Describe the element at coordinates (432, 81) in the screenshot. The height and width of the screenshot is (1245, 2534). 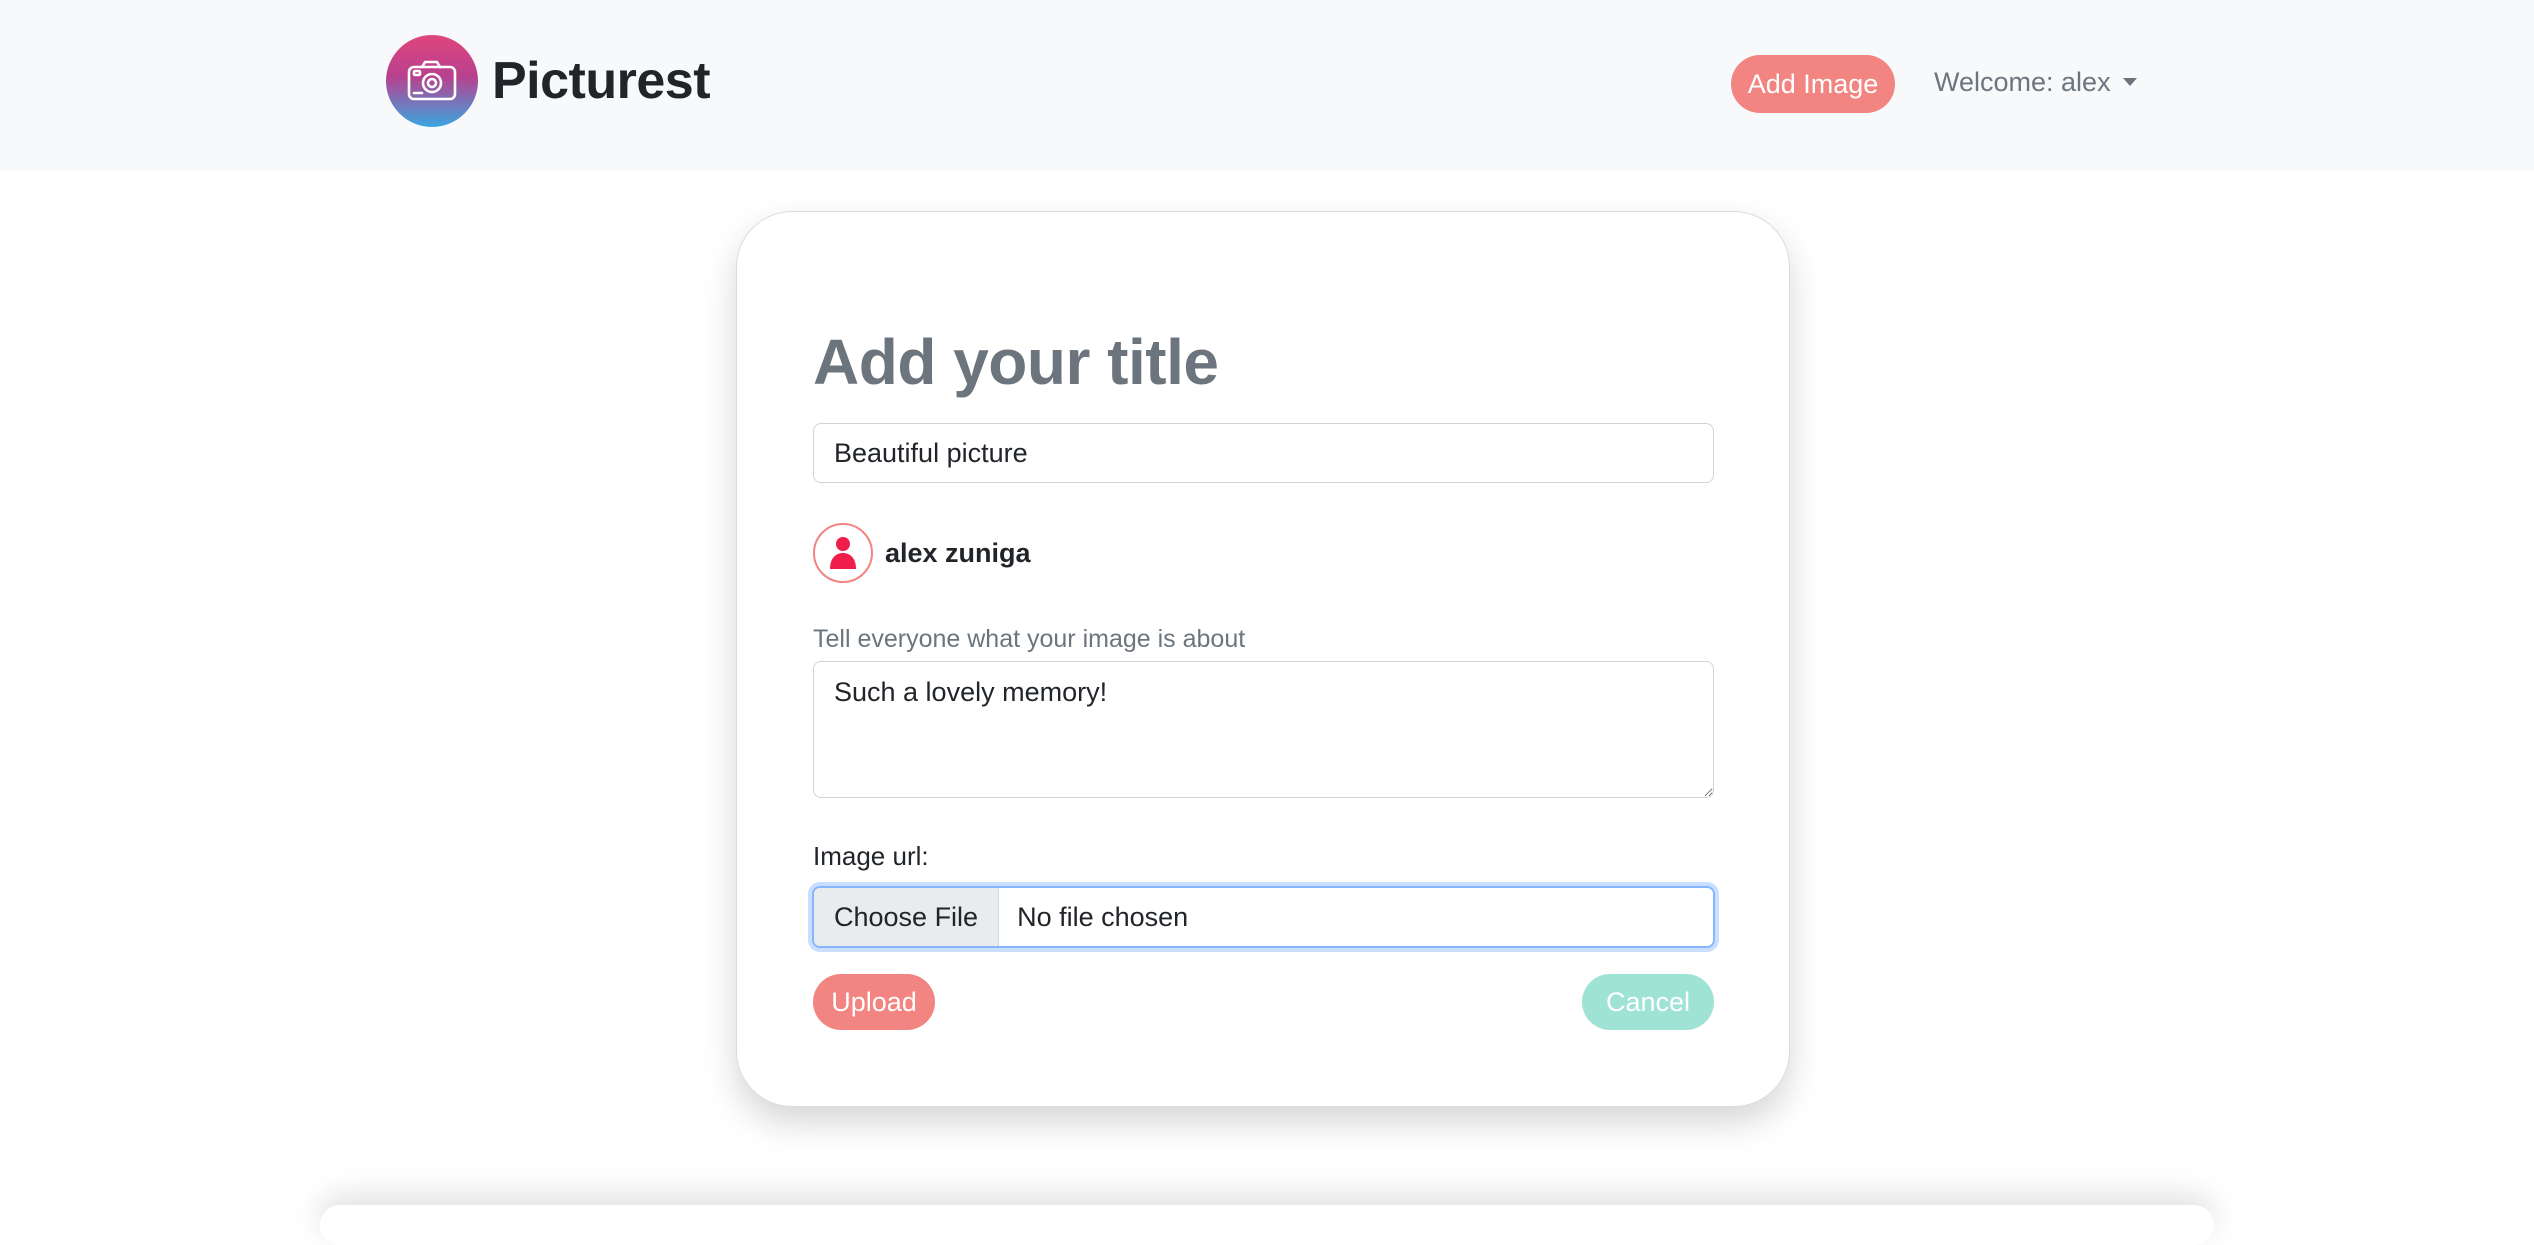
I see `camera-icon` at that location.